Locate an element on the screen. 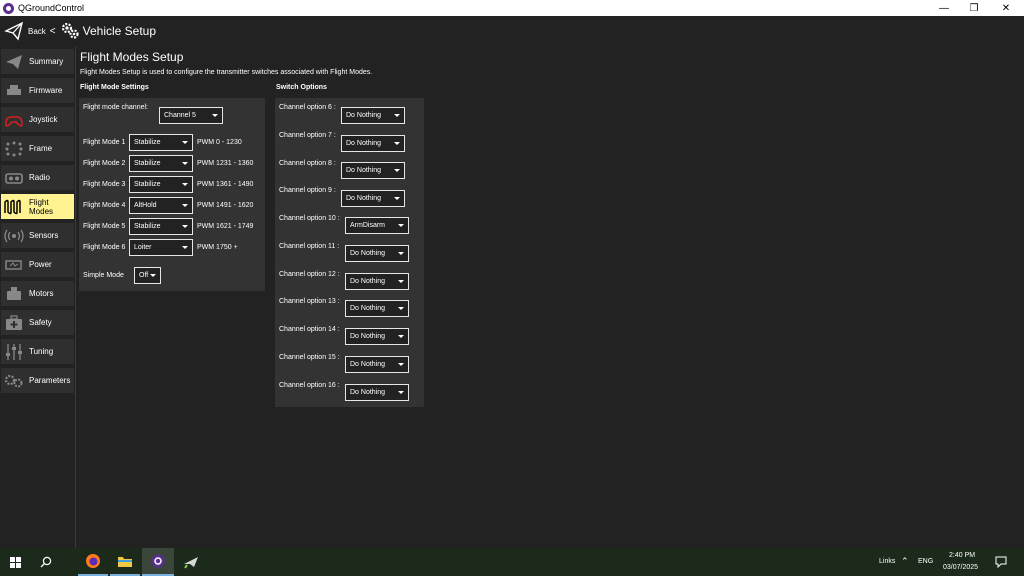 The height and width of the screenshot is (576, 1024). channel-option-10-label: Channel option 10 : is located at coordinates (309, 218).